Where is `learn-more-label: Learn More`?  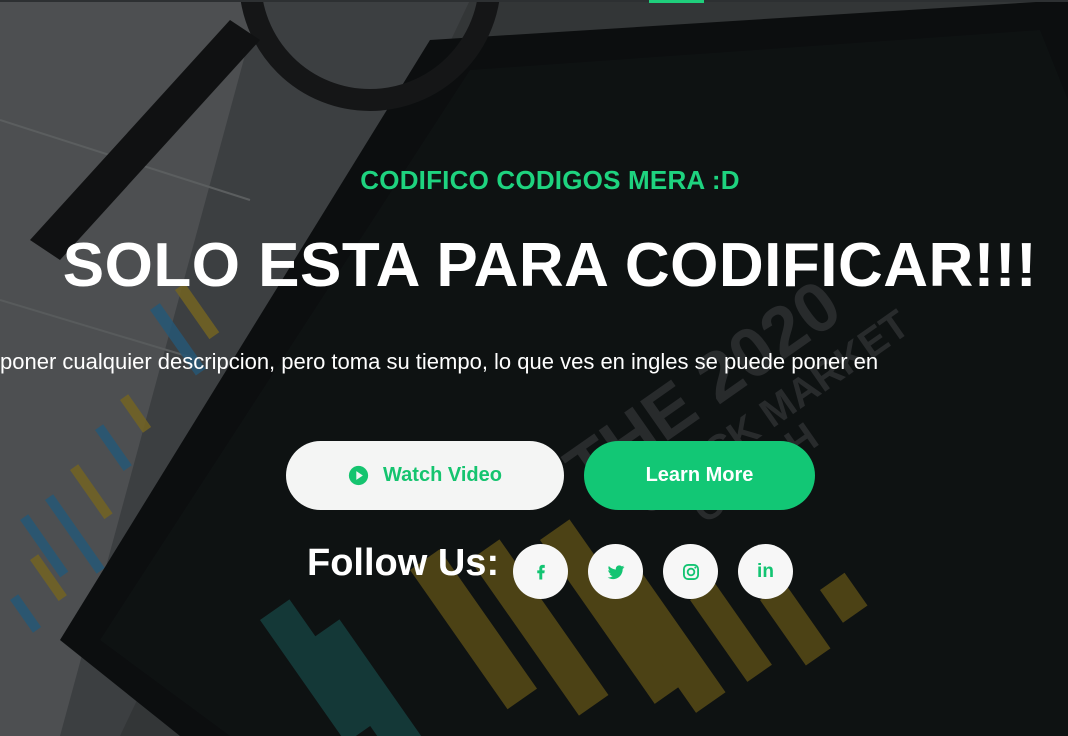
learn-more-label: Learn More is located at coordinates (699, 475).